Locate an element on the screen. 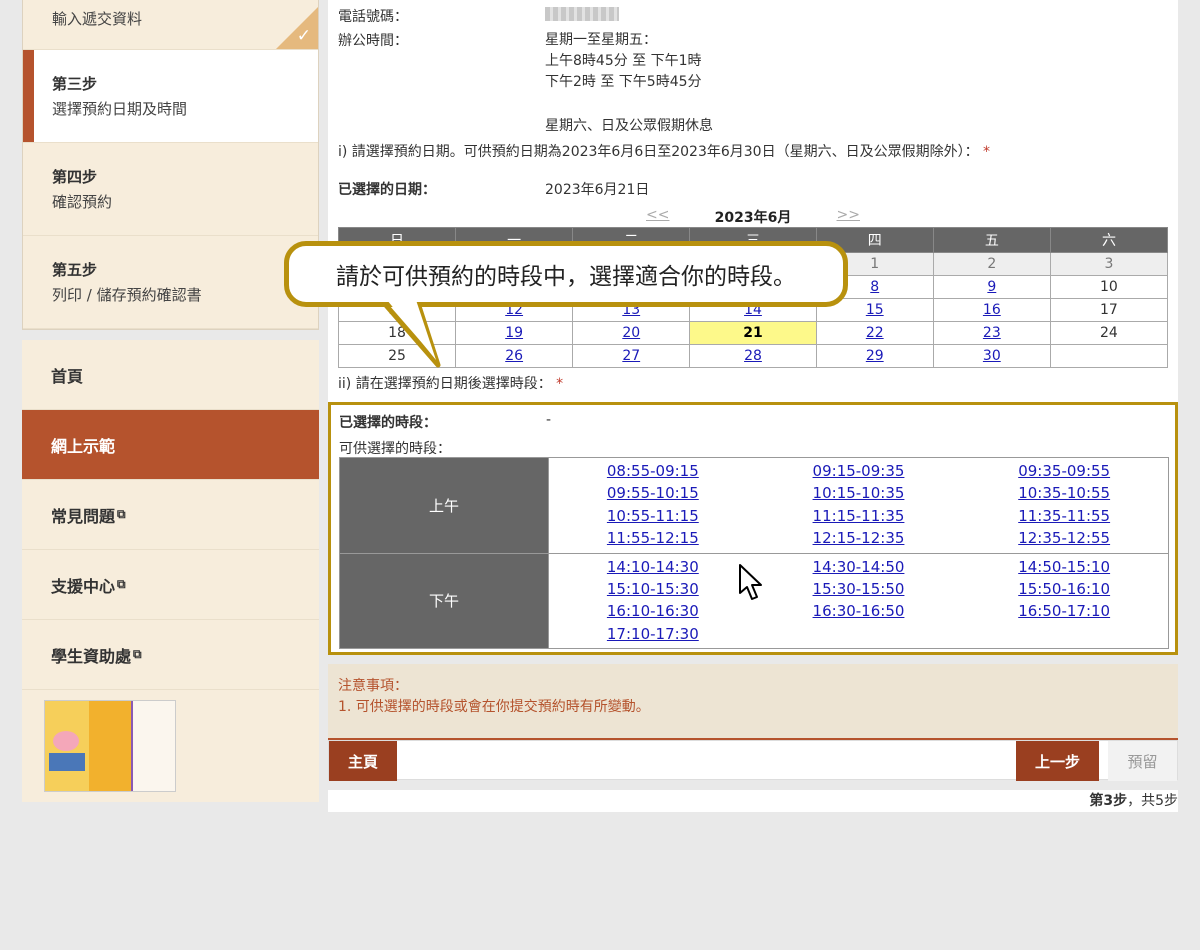 The image size is (1200, 950). calendar-week-row: 25 26 27 28 29 30 is located at coordinates (753, 356).